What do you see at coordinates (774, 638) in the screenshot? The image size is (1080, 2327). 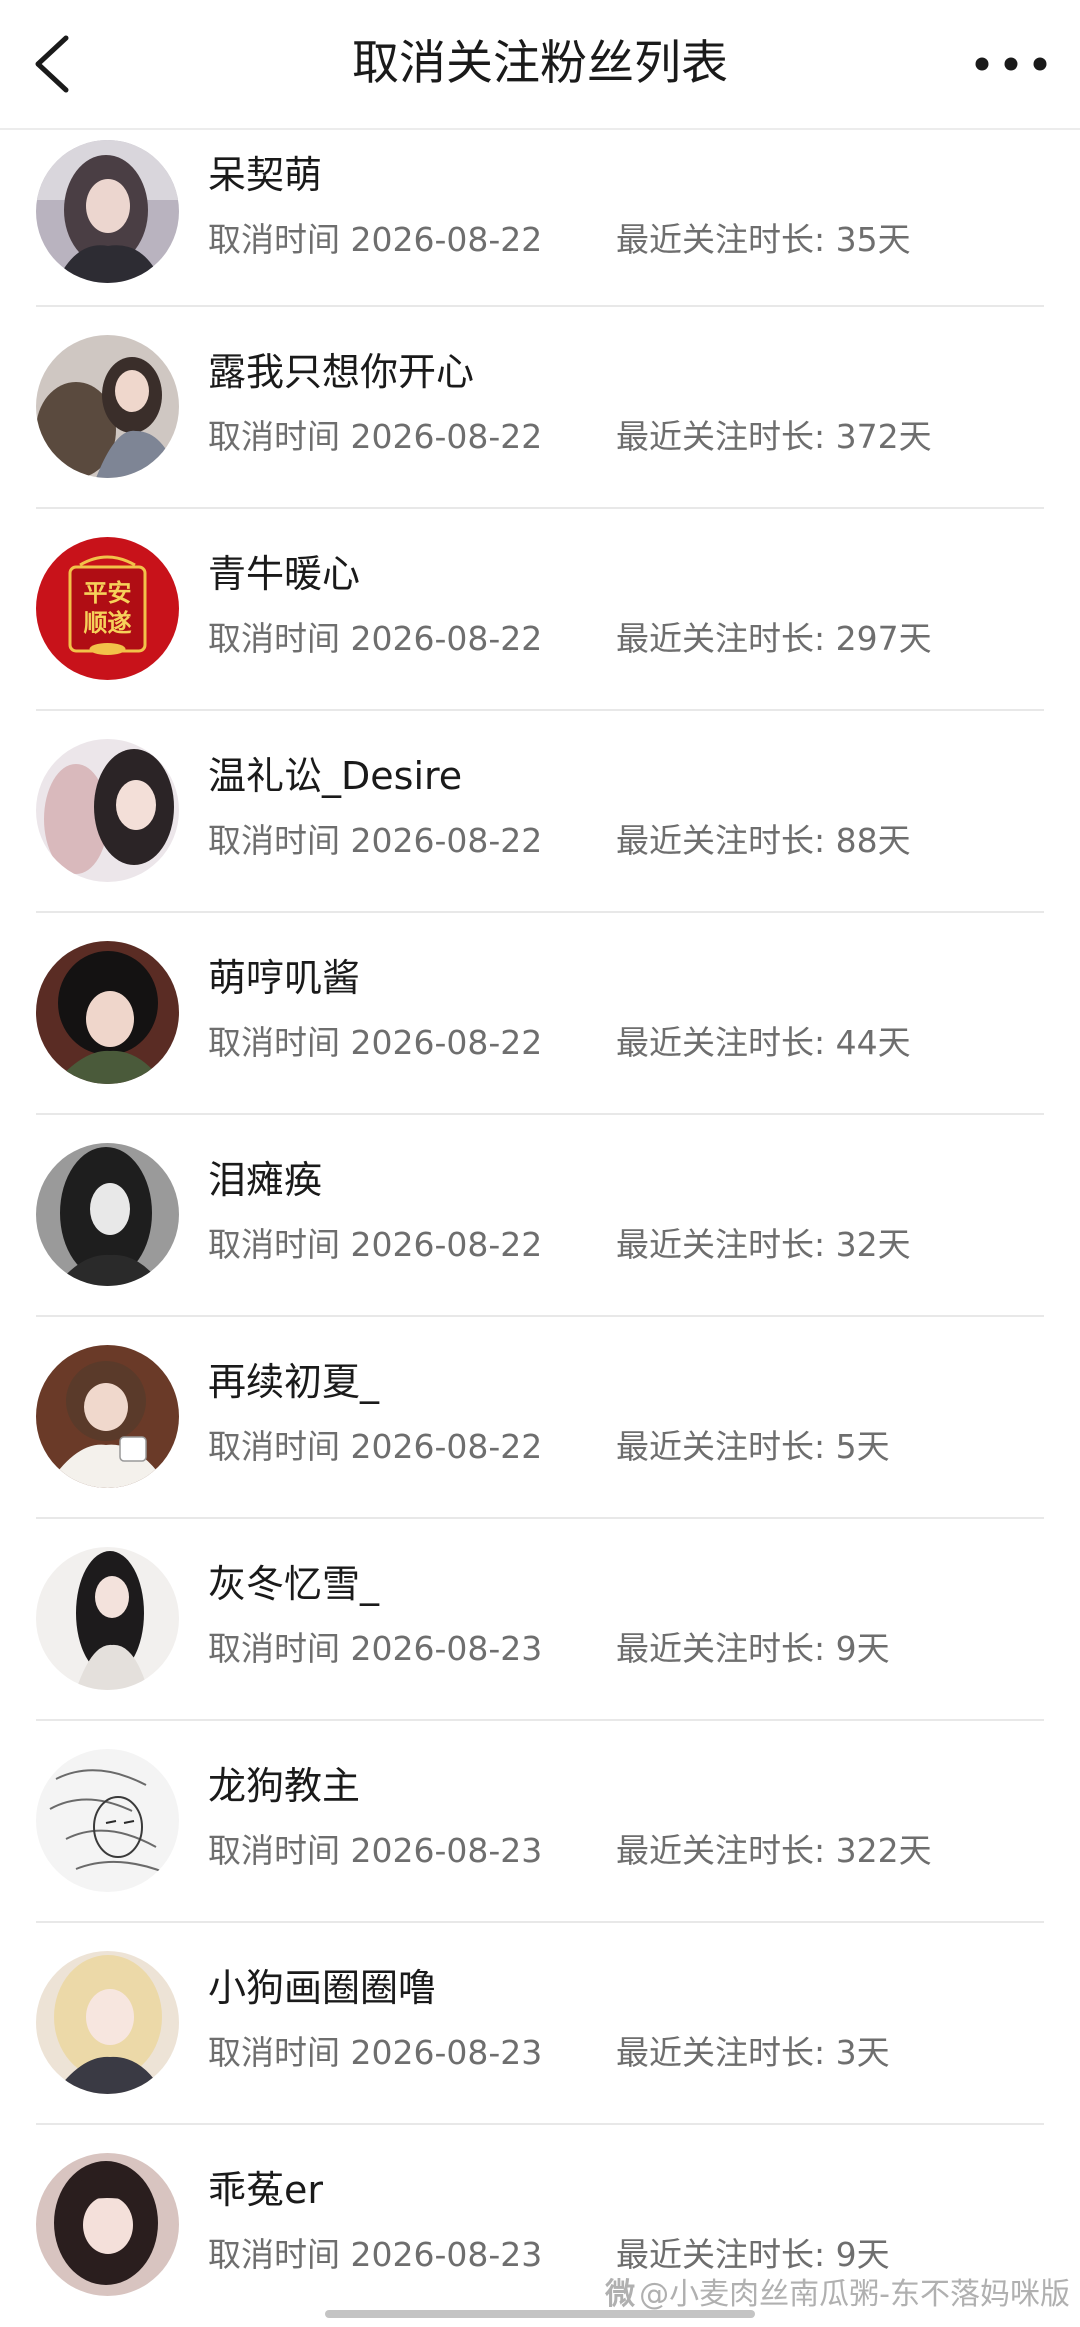 I see `follow-duration: 最近关注时长: 297天` at bounding box center [774, 638].